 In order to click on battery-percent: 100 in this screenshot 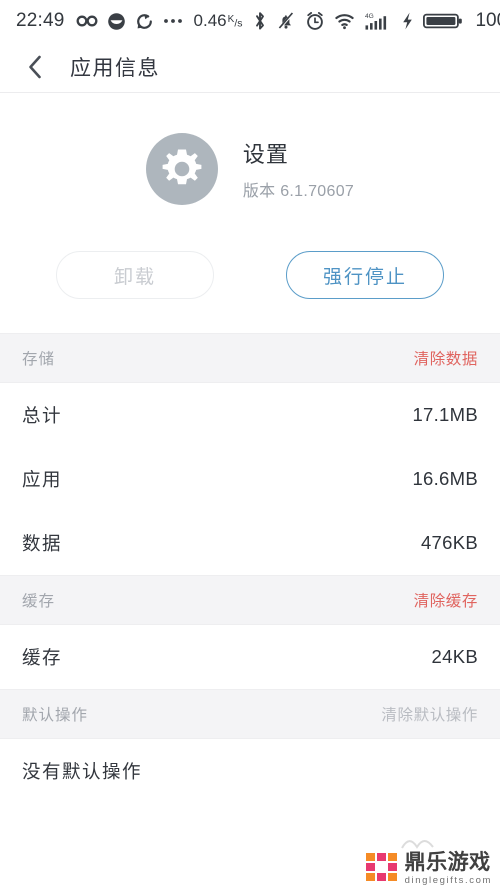, I will do `click(487, 20)`.